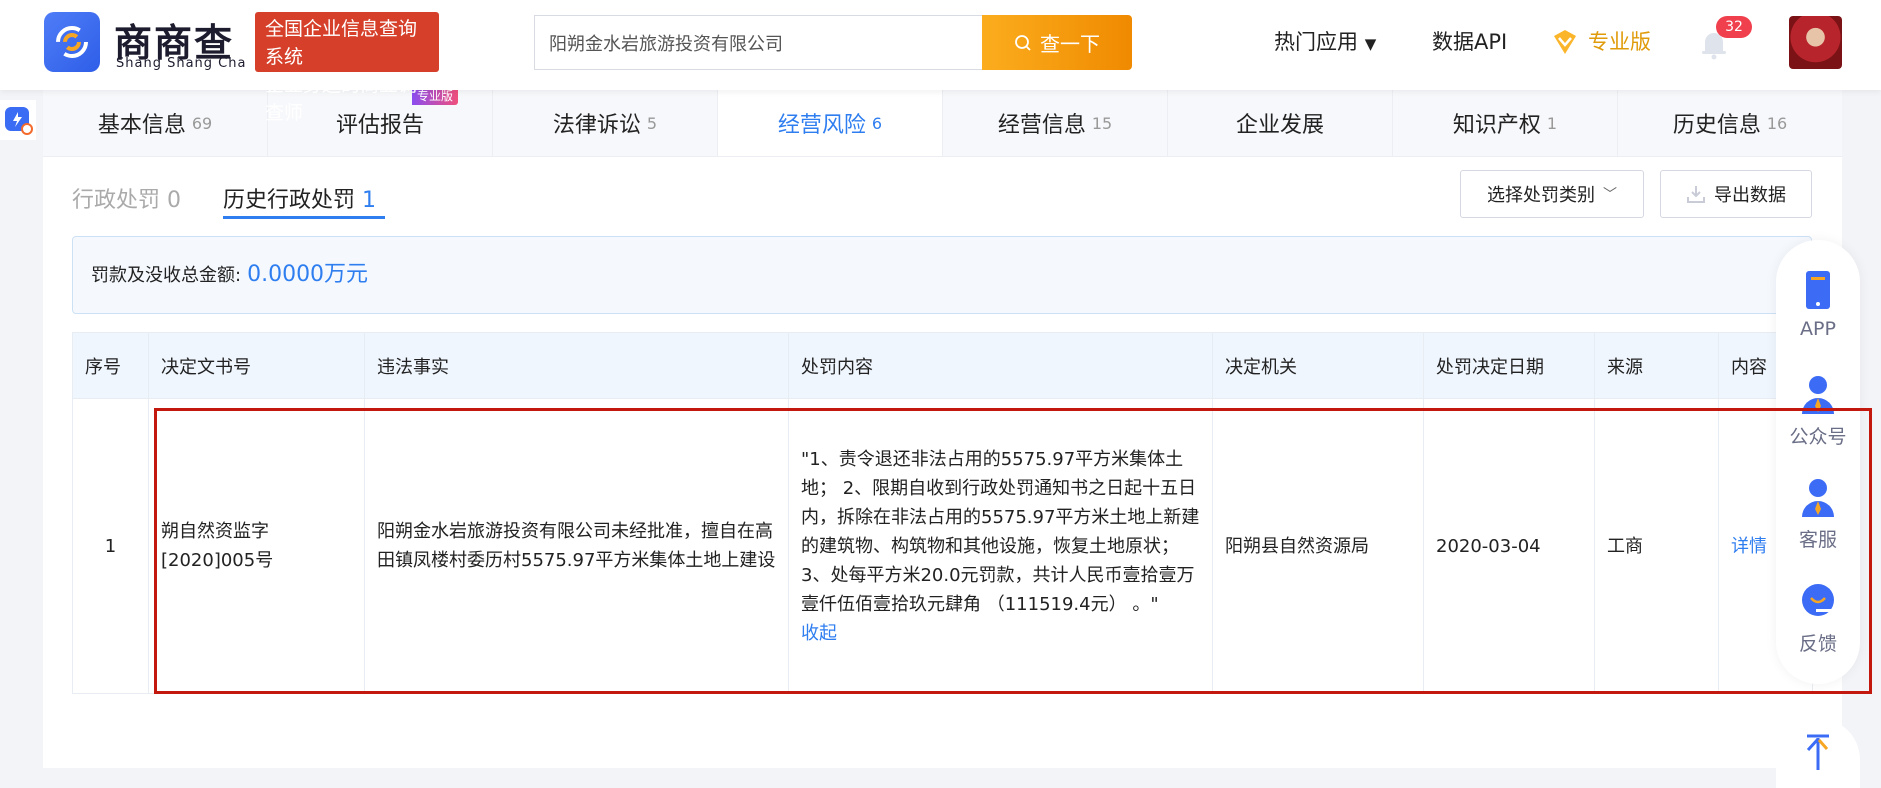 The width and height of the screenshot is (1881, 788). Describe the element at coordinates (1552, 123) in the screenshot. I see `tab-count: 1` at that location.